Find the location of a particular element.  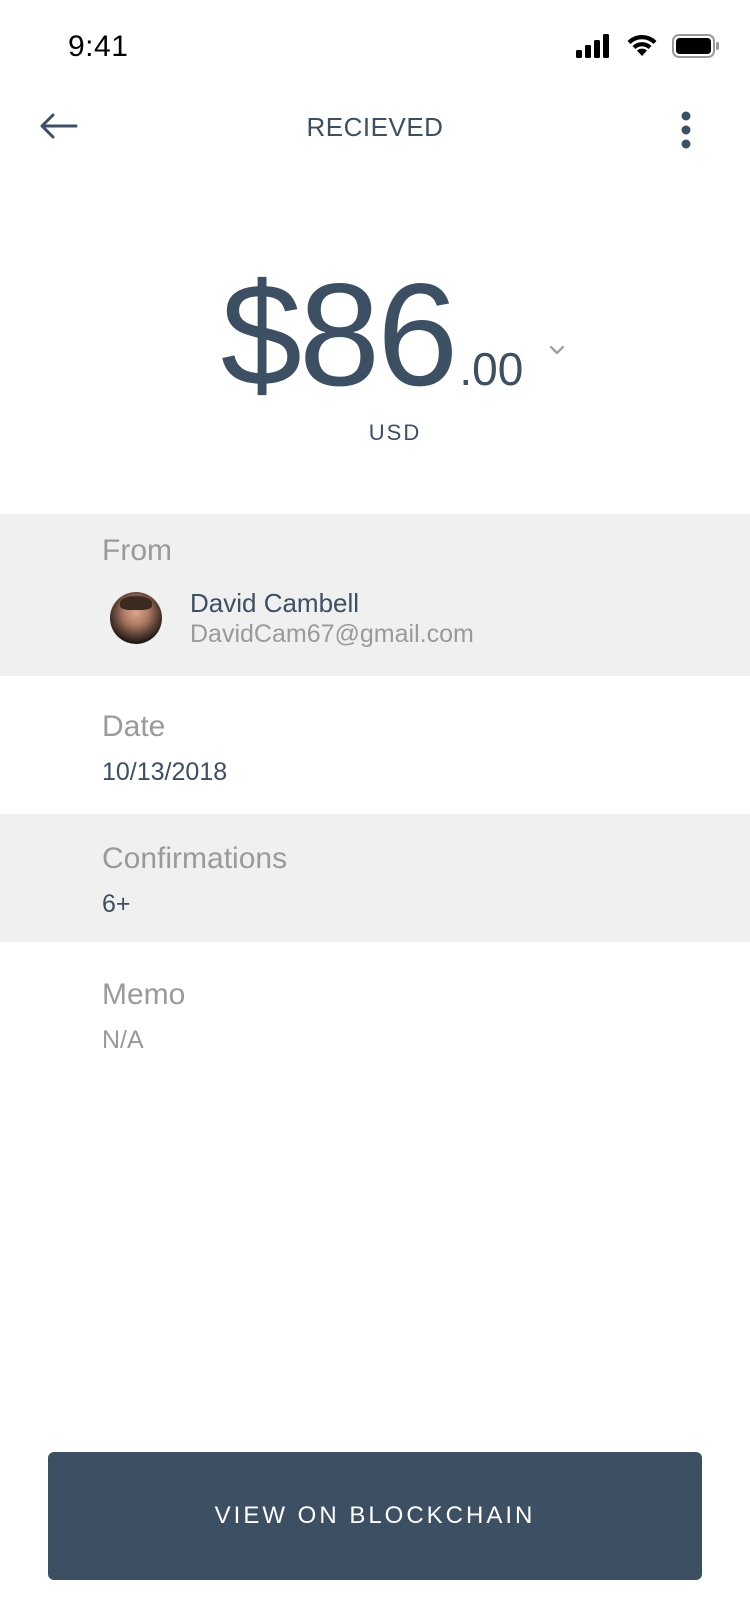

chevron-down-icon is located at coordinates (557, 350).